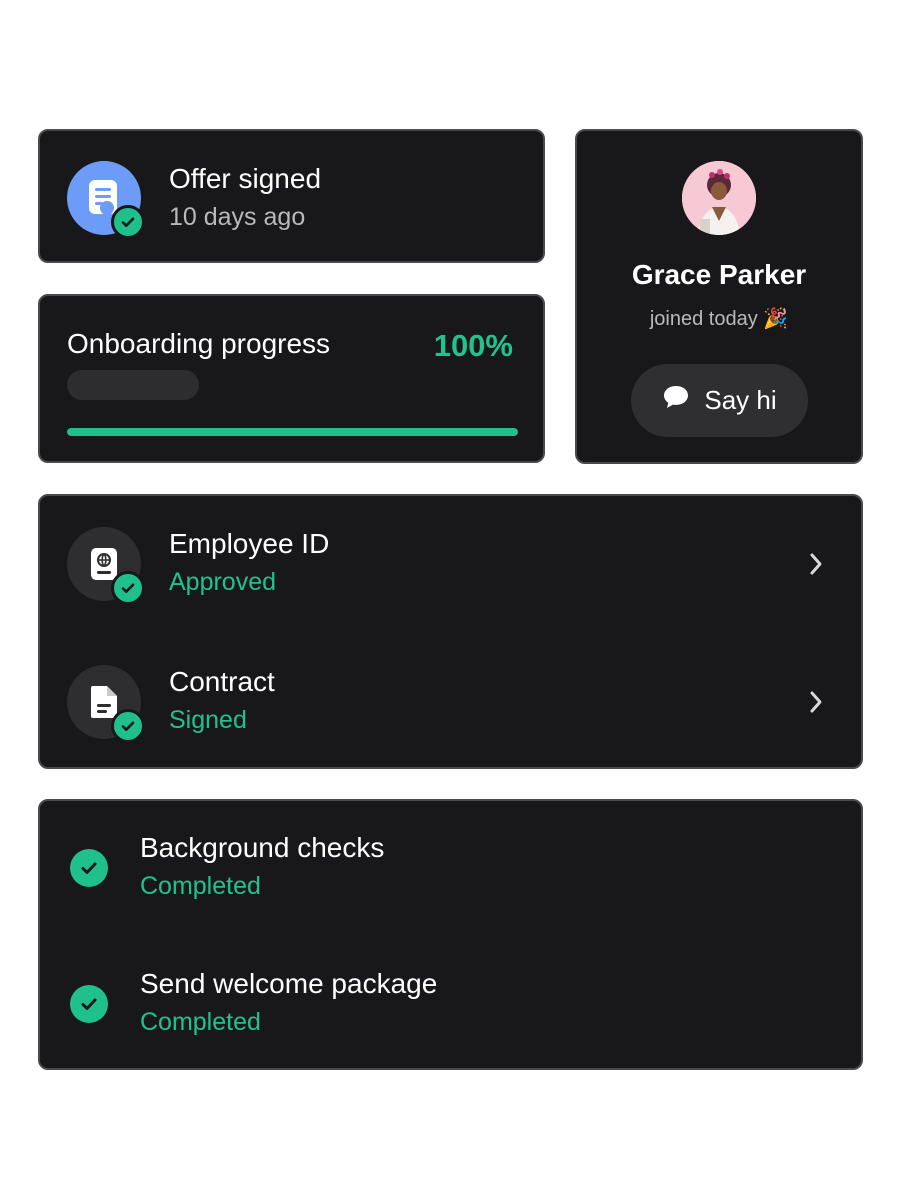 Image resolution: width=900 pixels, height=1200 pixels. I want to click on list-item-employee-id: Employee ID Approved, so click(450, 569).